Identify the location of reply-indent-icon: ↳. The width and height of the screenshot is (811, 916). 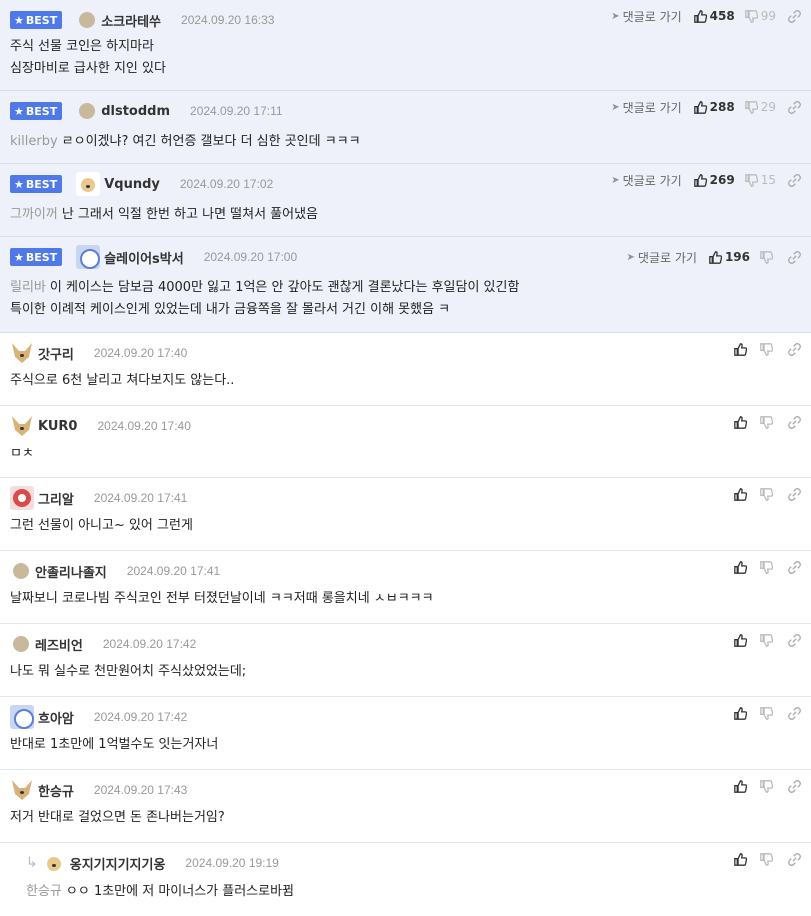
(32, 863).